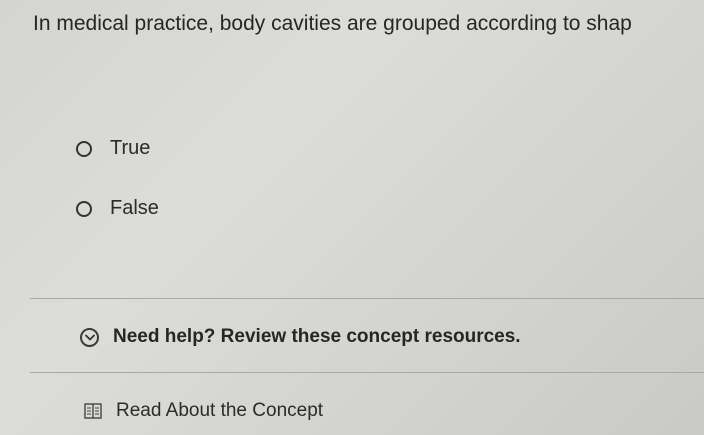  I want to click on divider-bottom, so click(367, 372).